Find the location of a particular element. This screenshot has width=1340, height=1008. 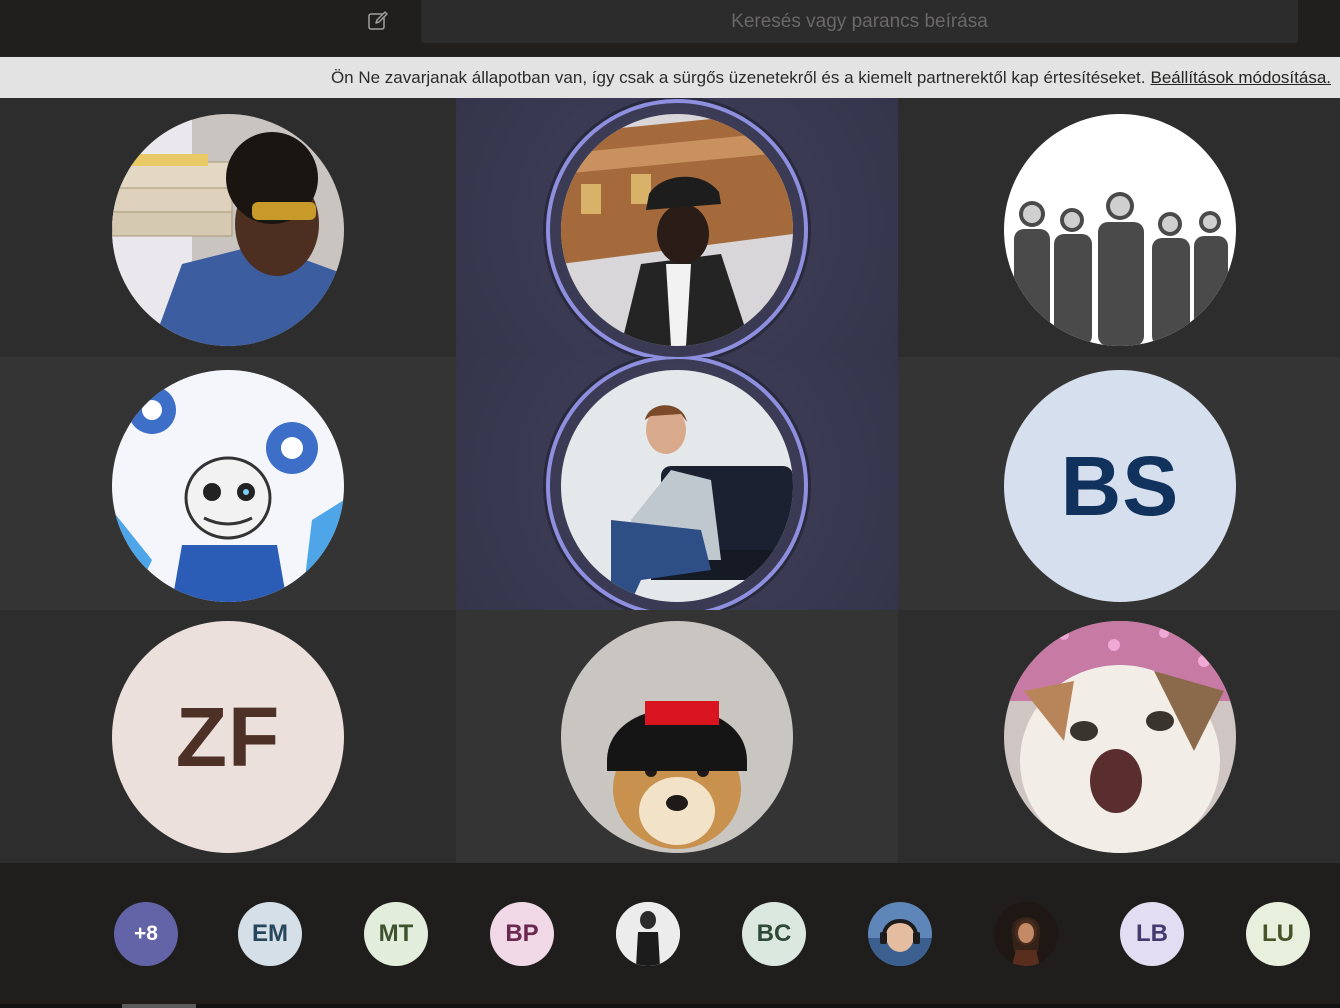

roster-avatar-mt: MT is located at coordinates (396, 934).